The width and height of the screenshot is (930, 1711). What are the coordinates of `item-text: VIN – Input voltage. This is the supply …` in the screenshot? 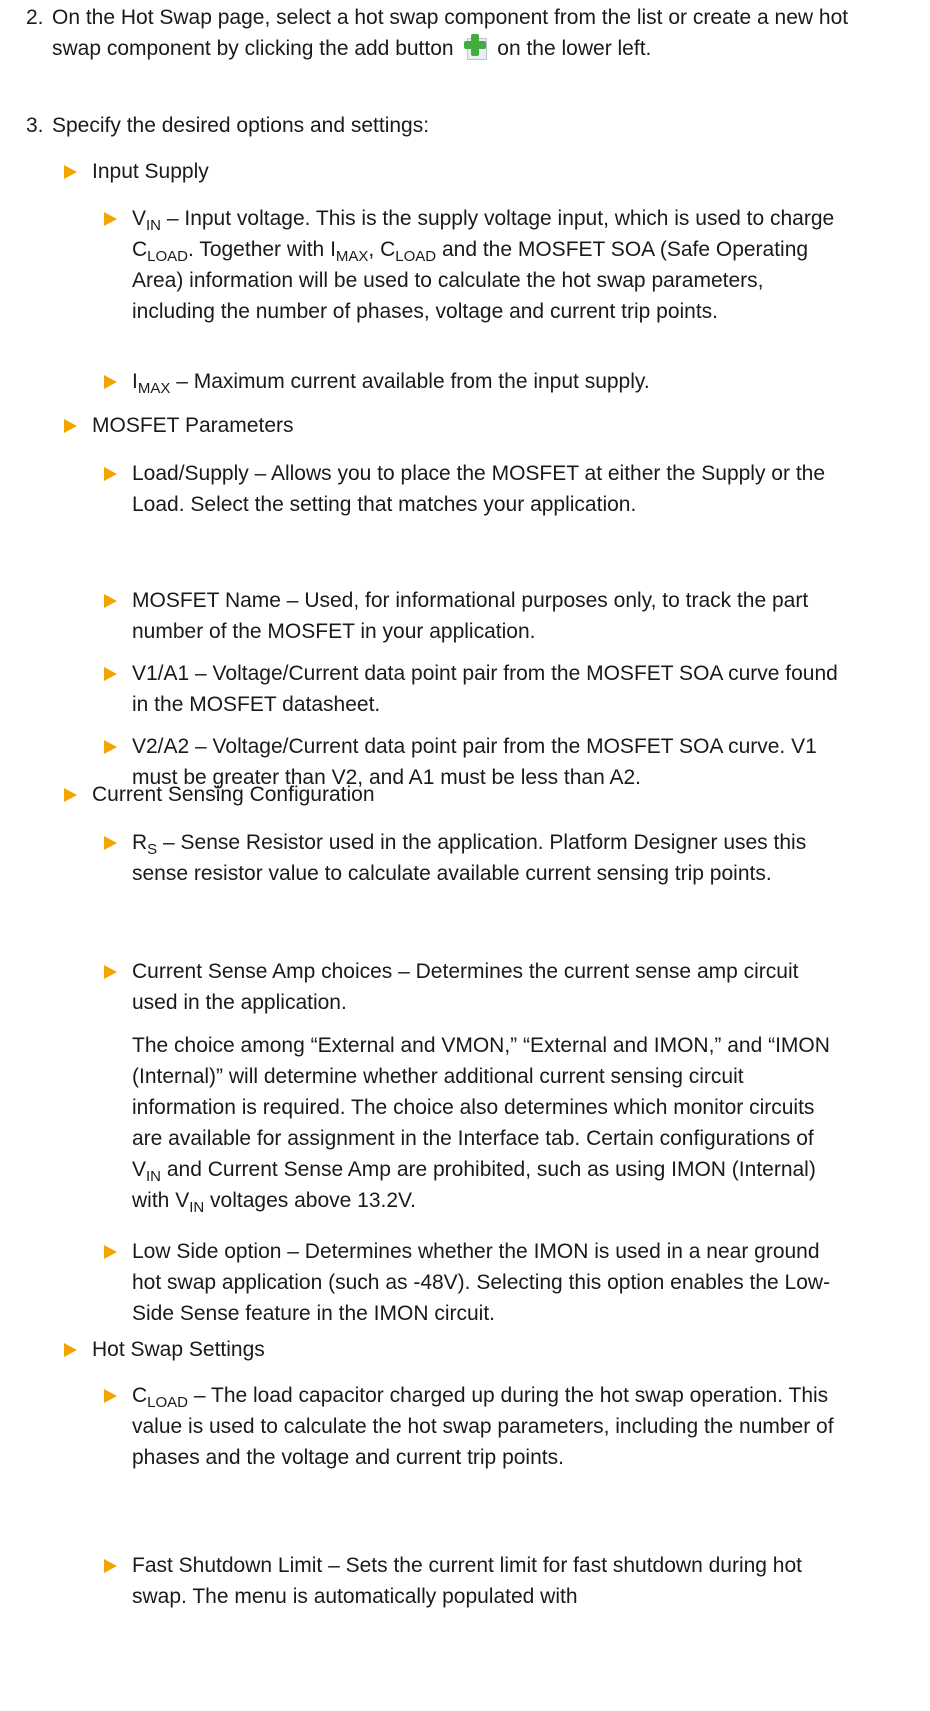 It's located at (483, 265).